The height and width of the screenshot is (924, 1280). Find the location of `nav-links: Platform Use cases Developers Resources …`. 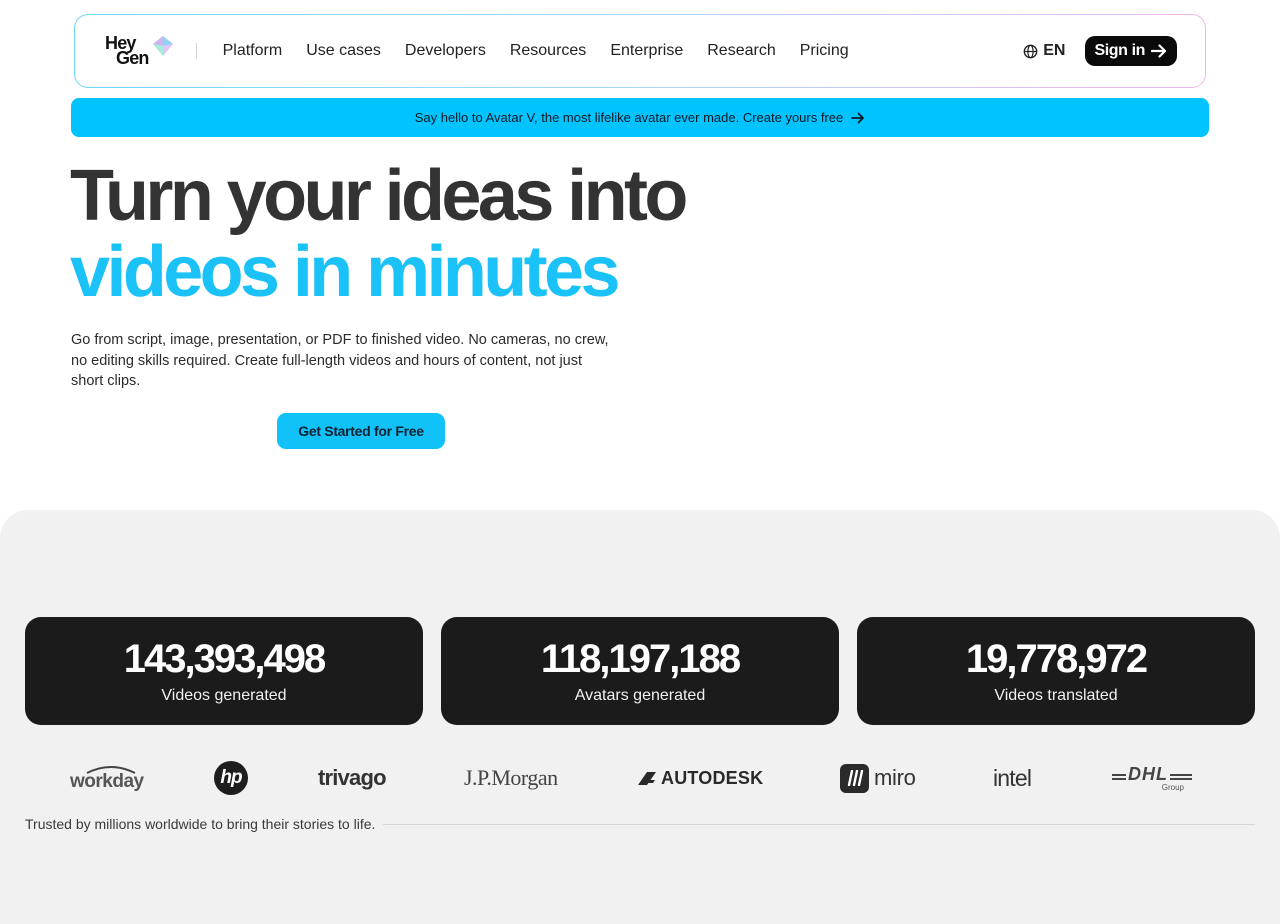

nav-links: Platform Use cases Developers Resources … is located at coordinates (536, 51).